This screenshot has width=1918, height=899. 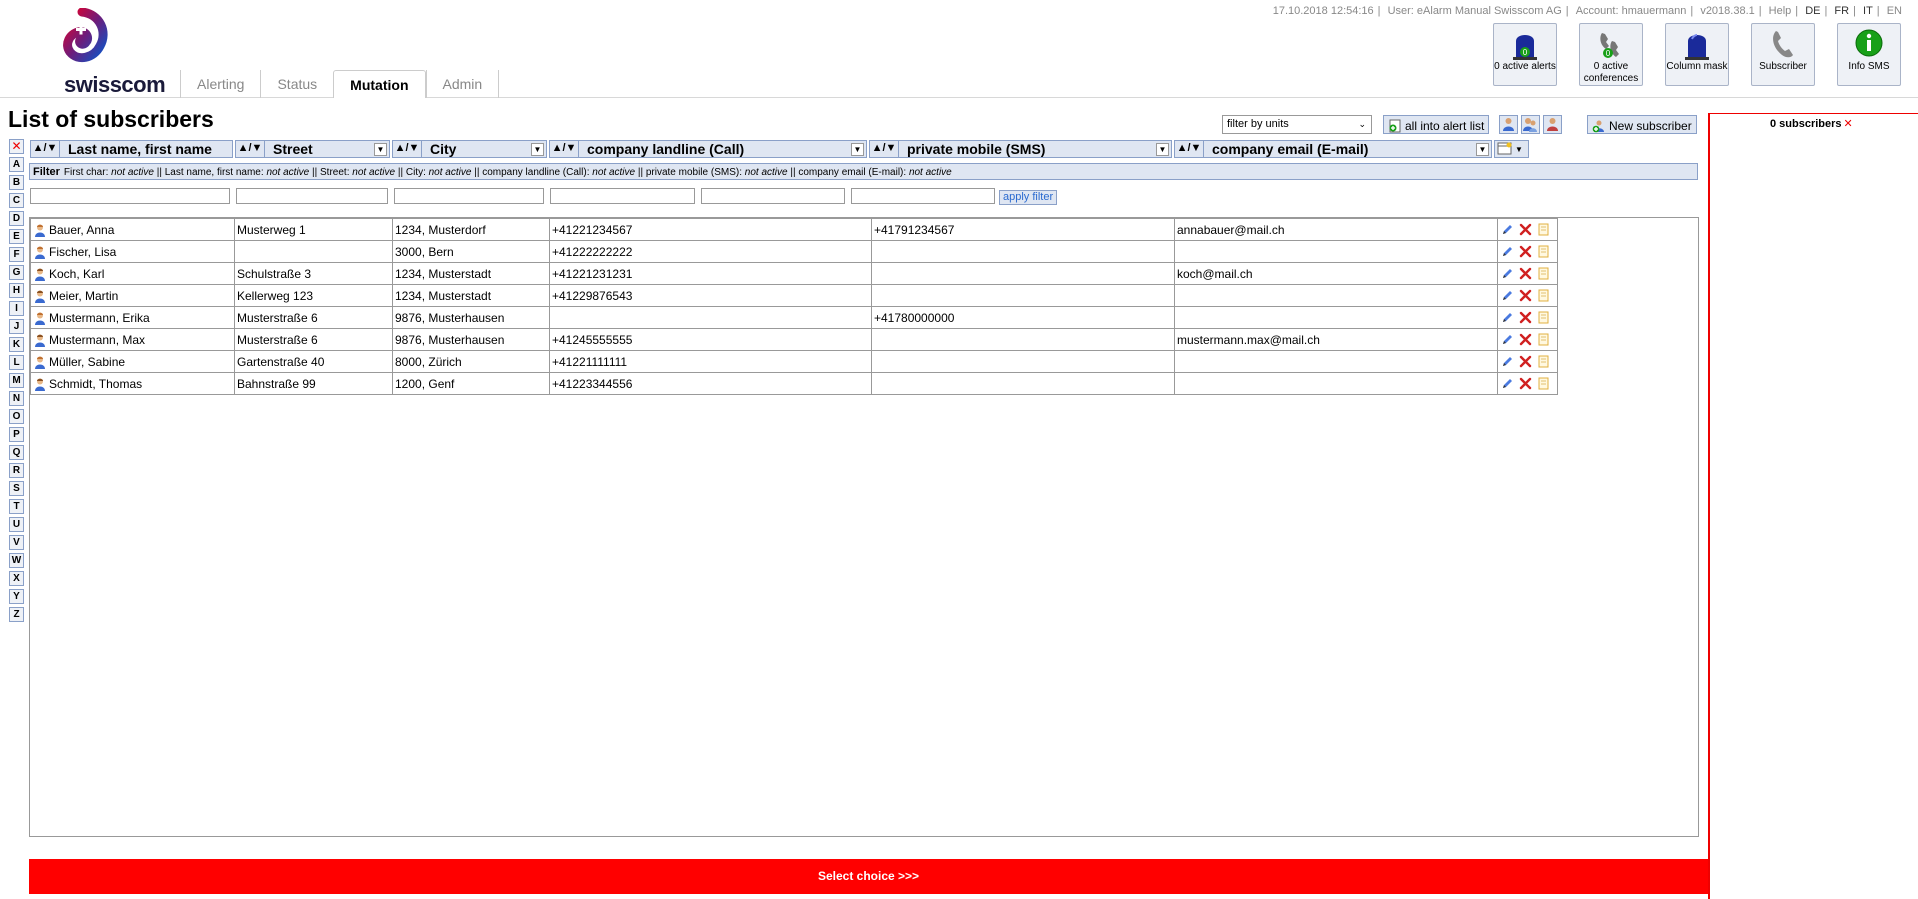 What do you see at coordinates (16, 146) in the screenshot?
I see `clear-alpha-filter-icon: ✕` at bounding box center [16, 146].